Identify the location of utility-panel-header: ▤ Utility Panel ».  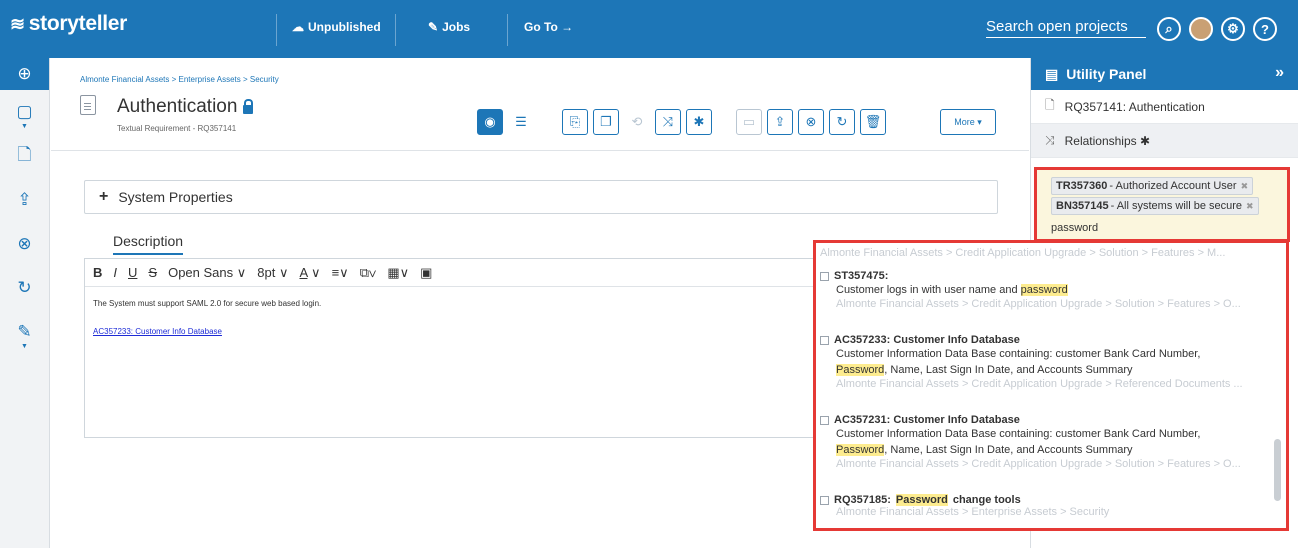
(1164, 74).